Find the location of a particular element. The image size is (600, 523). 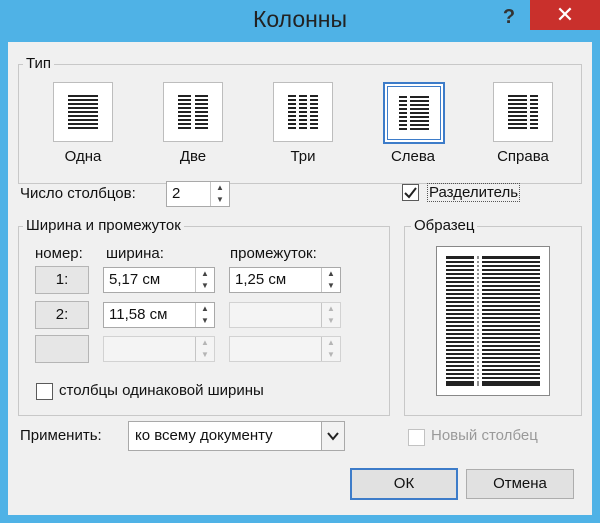

chevron-down-icon is located at coordinates (333, 436).